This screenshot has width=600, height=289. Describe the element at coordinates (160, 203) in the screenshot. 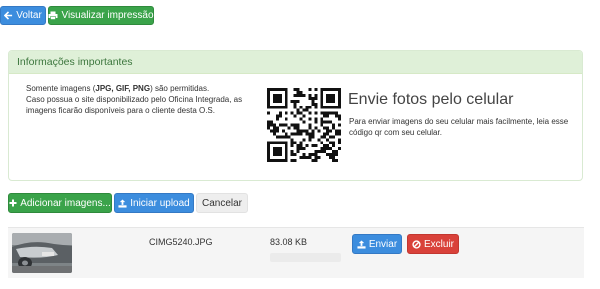

I see `start-upload-label: Iniciar upload` at that location.